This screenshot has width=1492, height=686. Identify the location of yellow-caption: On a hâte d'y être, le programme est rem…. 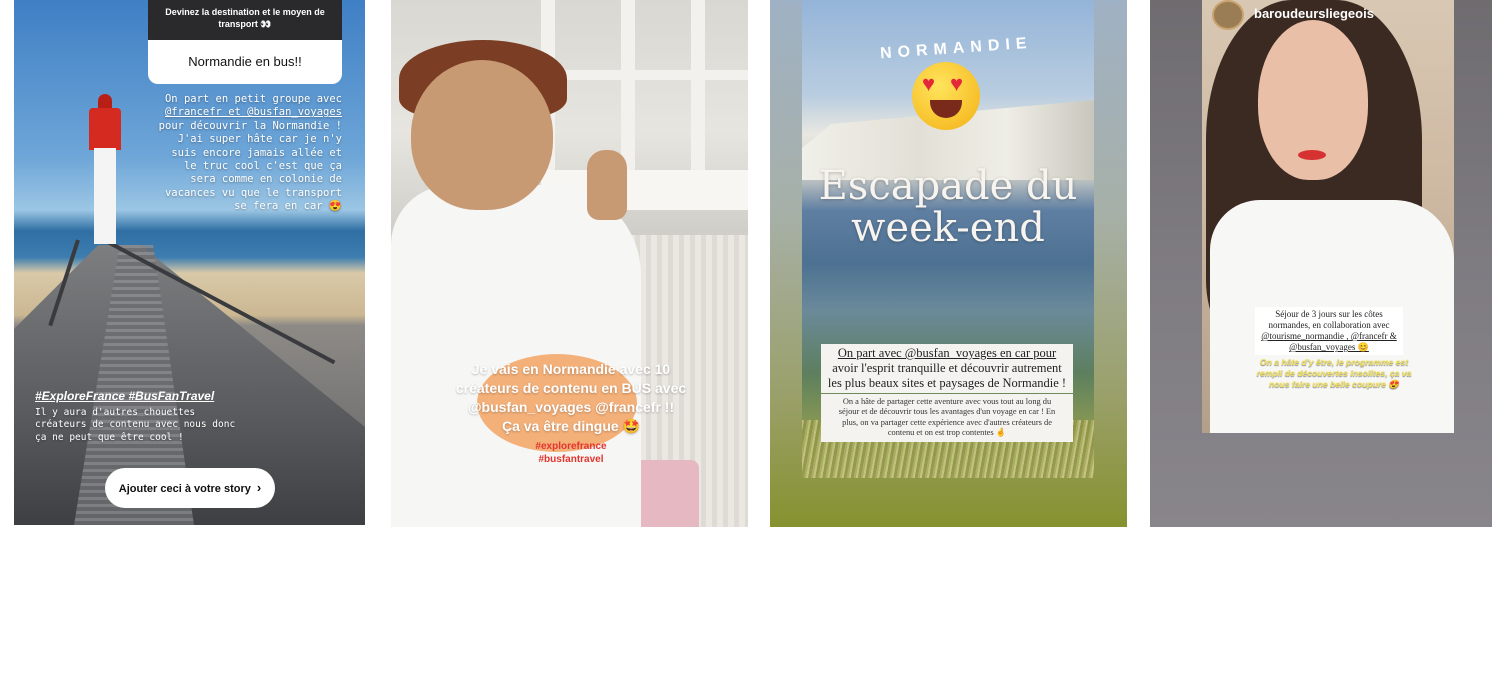
(1334, 373).